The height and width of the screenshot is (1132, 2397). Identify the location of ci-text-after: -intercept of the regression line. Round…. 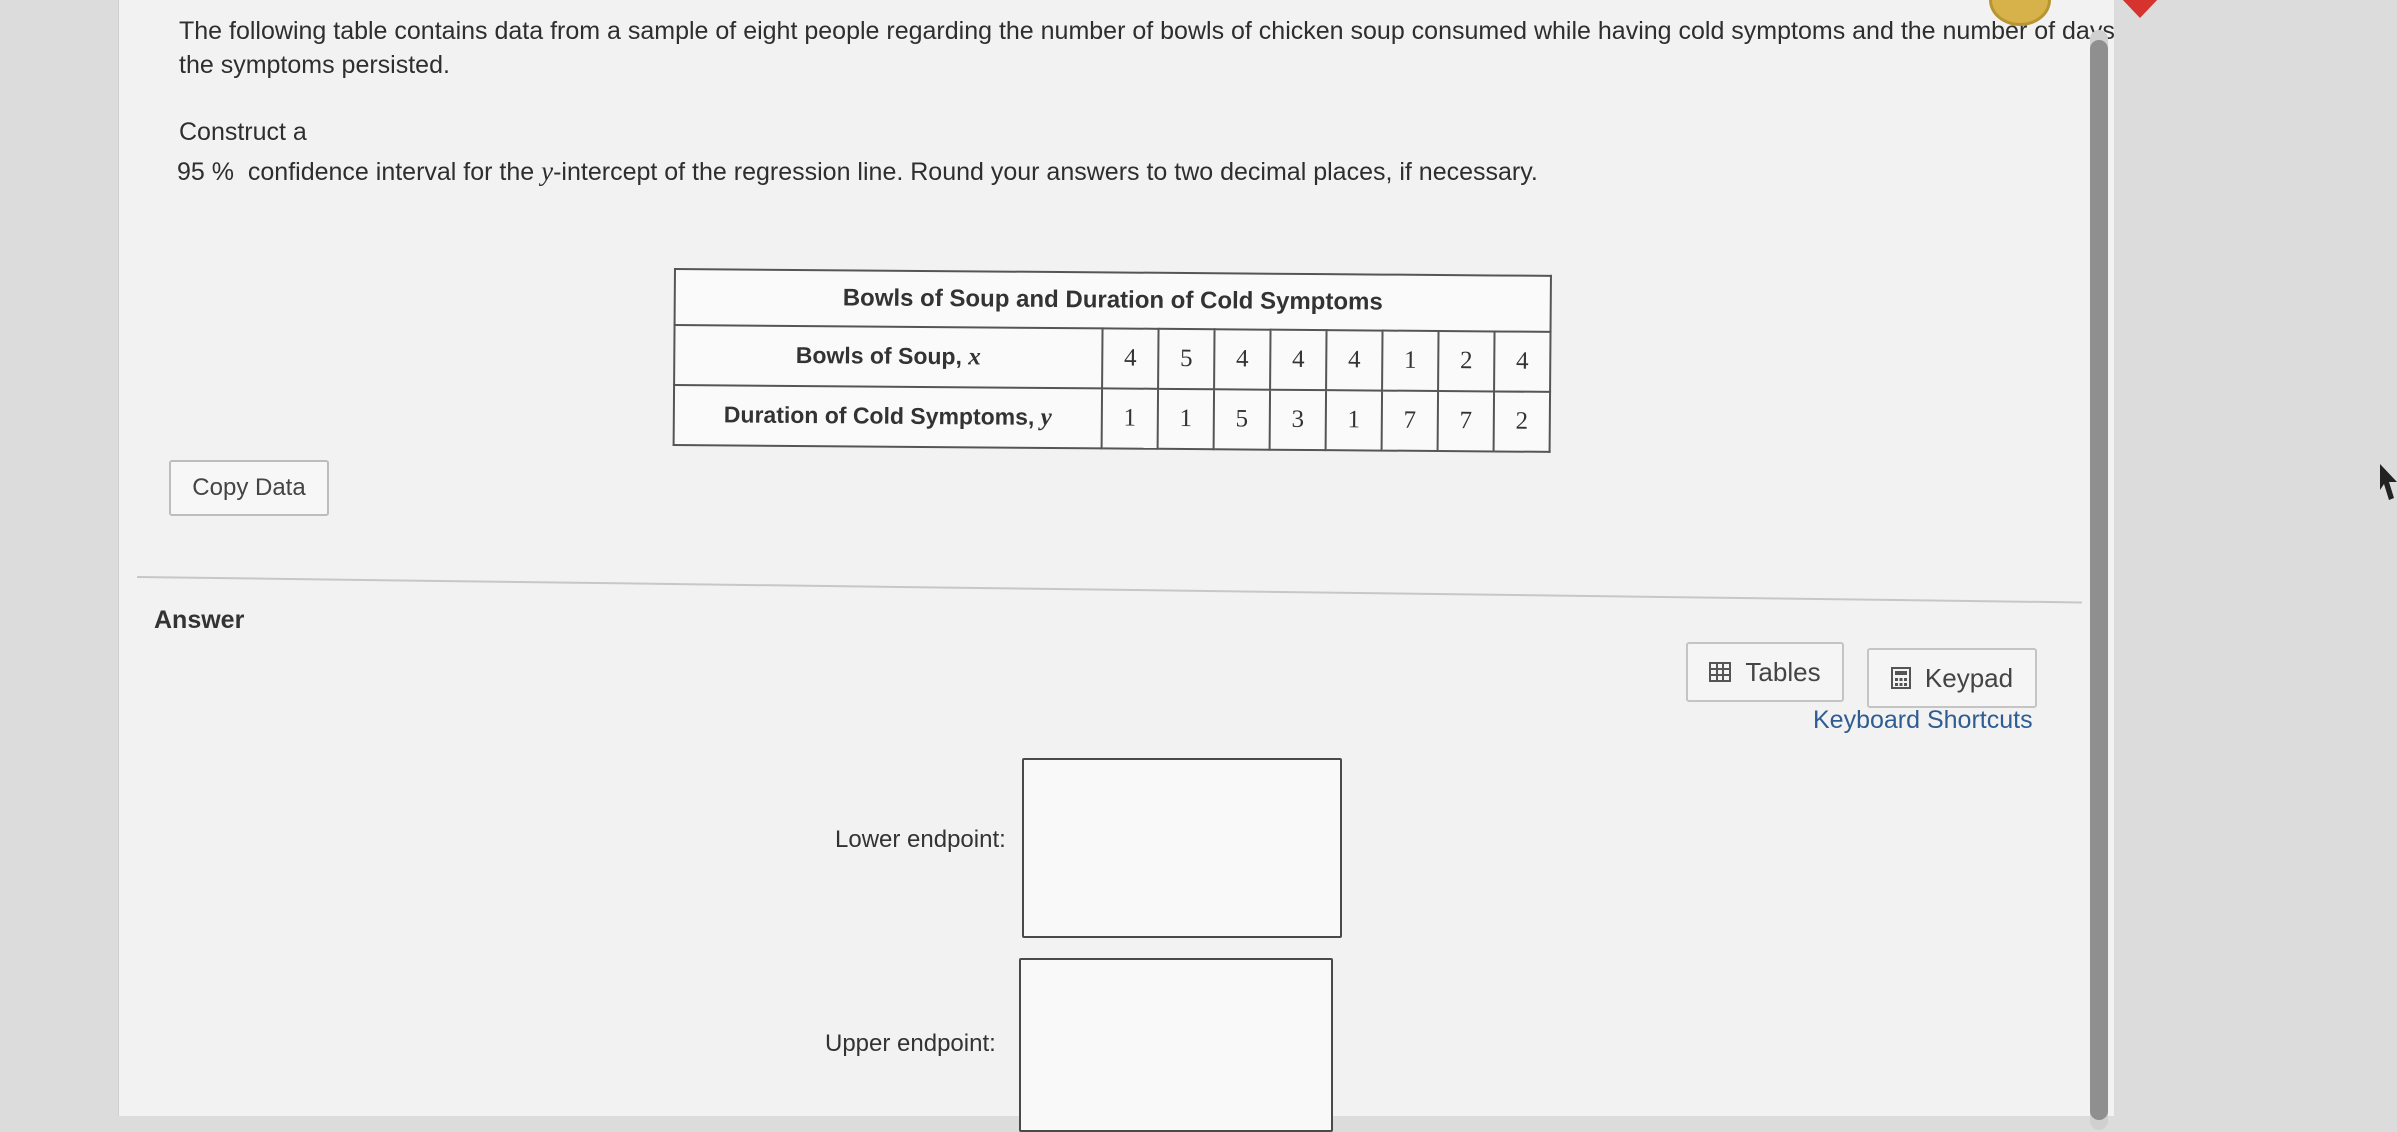
(1045, 172).